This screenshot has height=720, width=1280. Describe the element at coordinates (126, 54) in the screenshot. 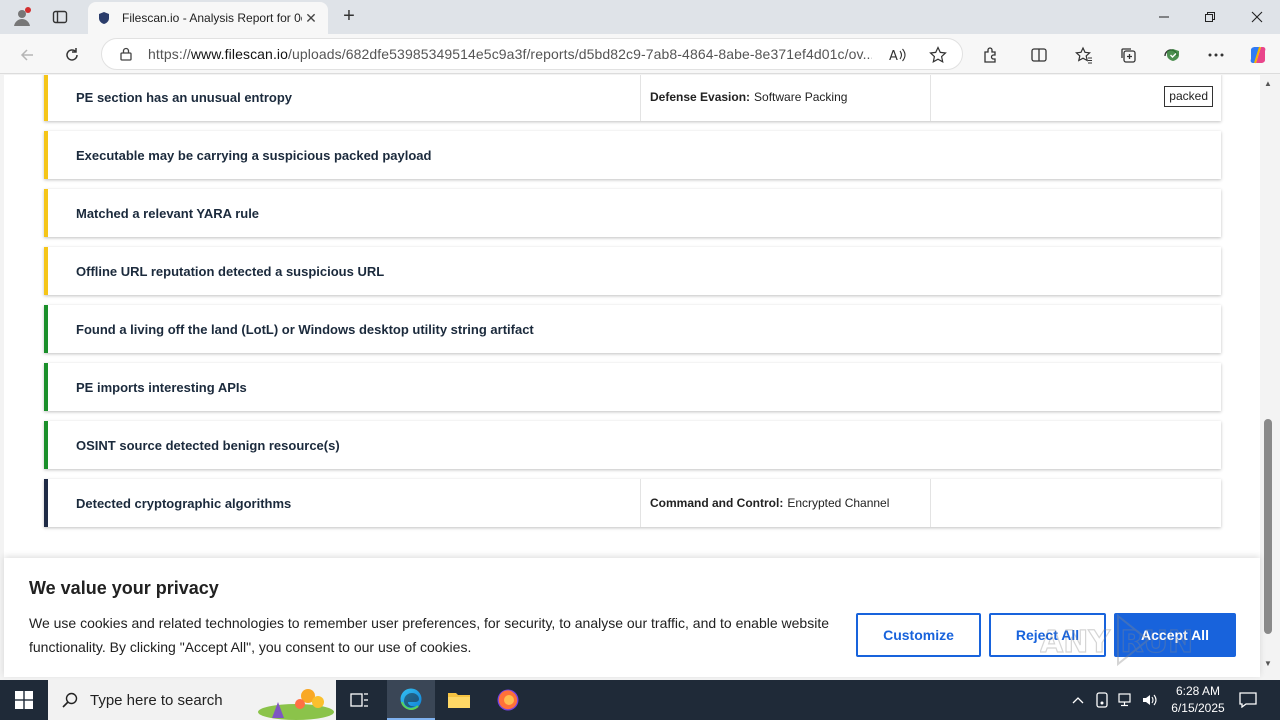

I see `site-info-lock-icon` at that location.